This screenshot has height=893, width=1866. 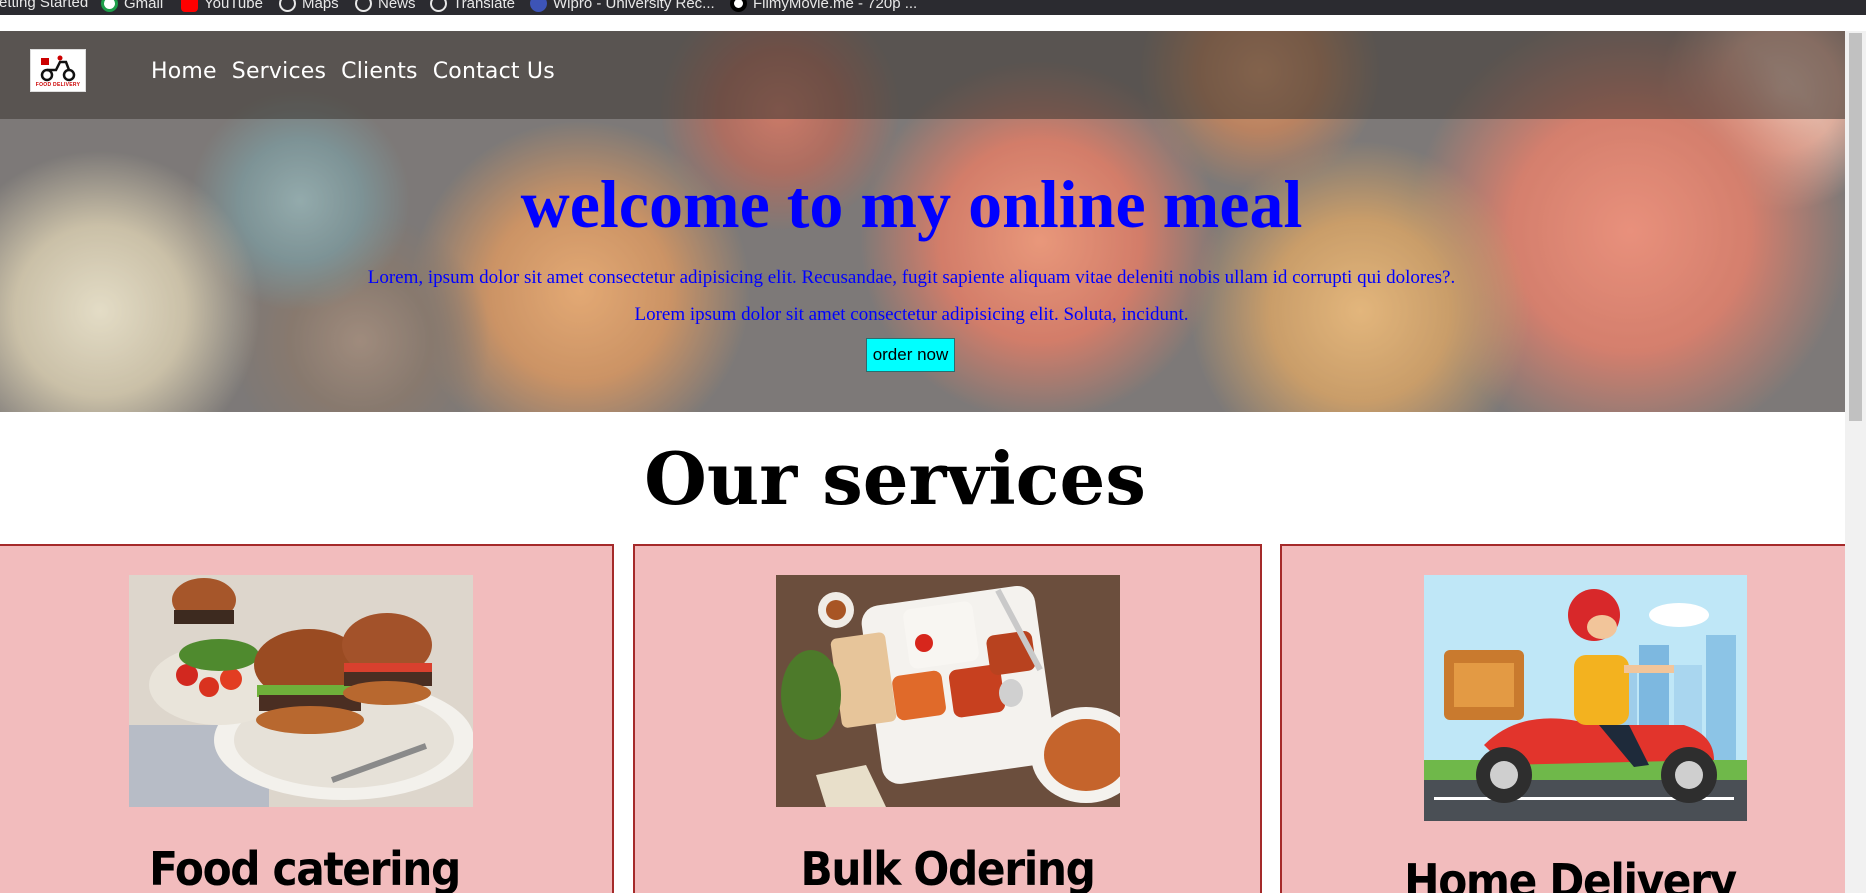 What do you see at coordinates (379, 72) in the screenshot?
I see `nav-clients: Clients` at bounding box center [379, 72].